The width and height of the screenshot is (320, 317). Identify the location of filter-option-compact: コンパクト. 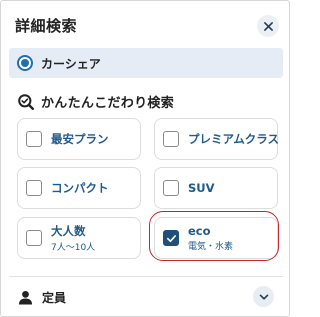
(79, 188).